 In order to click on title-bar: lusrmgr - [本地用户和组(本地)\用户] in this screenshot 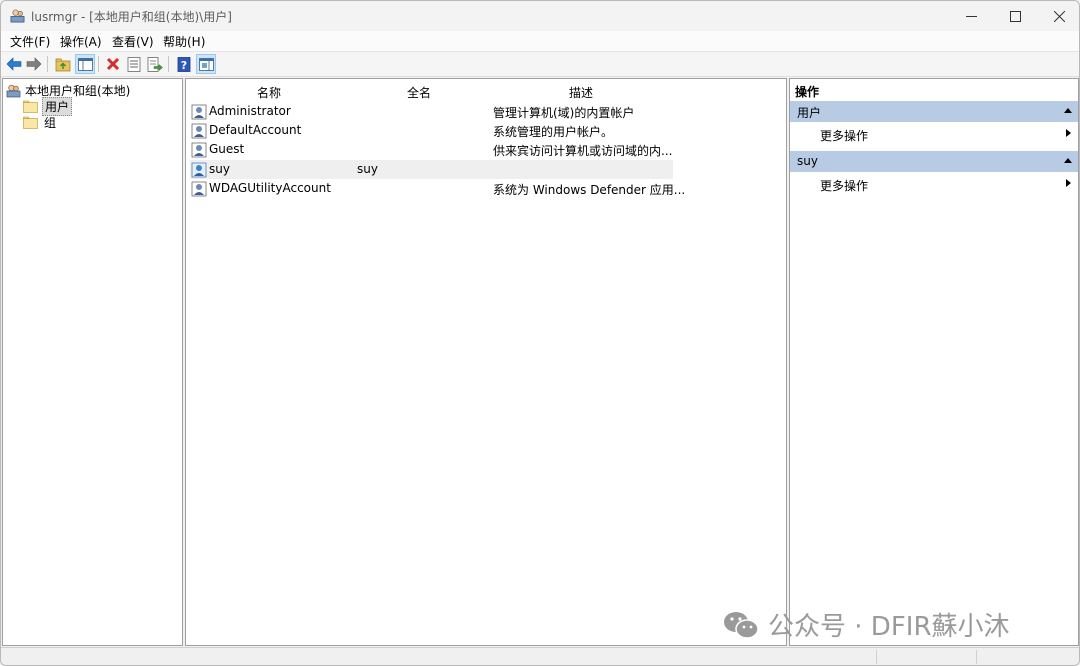, I will do `click(540, 16)`.